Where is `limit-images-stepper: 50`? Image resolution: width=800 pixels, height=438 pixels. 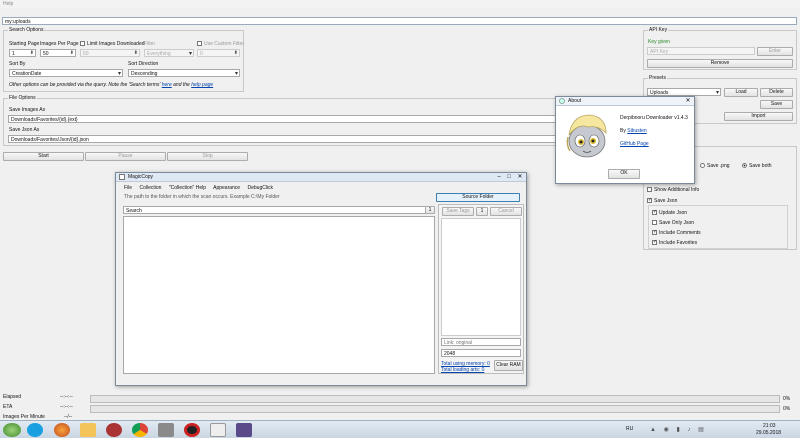
limit-images-stepper: 50 is located at coordinates (110, 53).